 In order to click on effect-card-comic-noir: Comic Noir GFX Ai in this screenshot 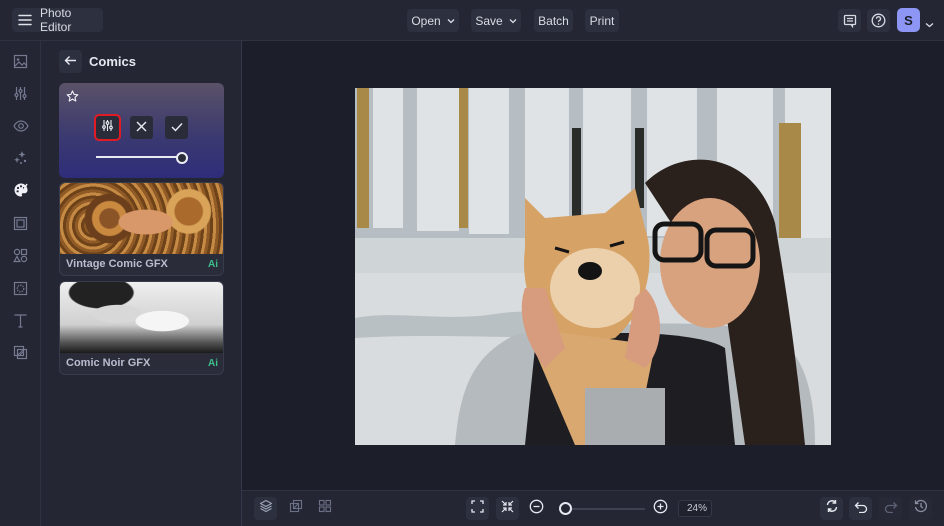, I will do `click(141, 328)`.